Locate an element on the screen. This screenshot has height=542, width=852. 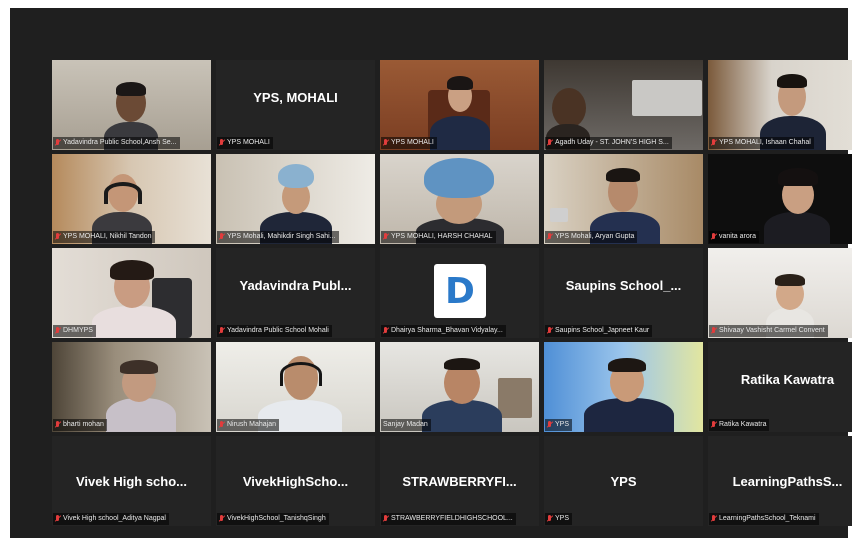
participant-avatar-logo: D is located at coordinates (460, 291).